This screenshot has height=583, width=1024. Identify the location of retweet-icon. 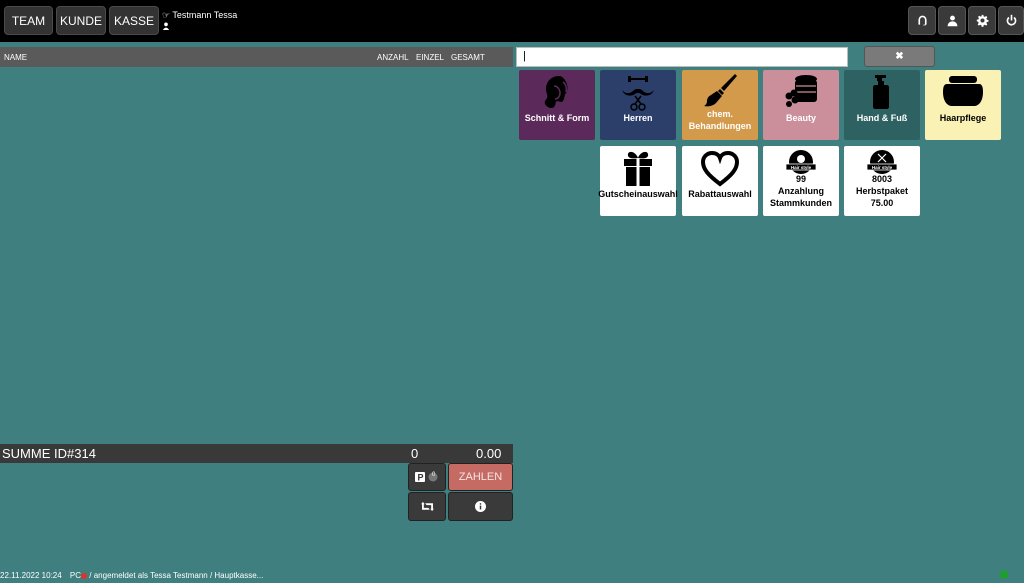
(427, 506).